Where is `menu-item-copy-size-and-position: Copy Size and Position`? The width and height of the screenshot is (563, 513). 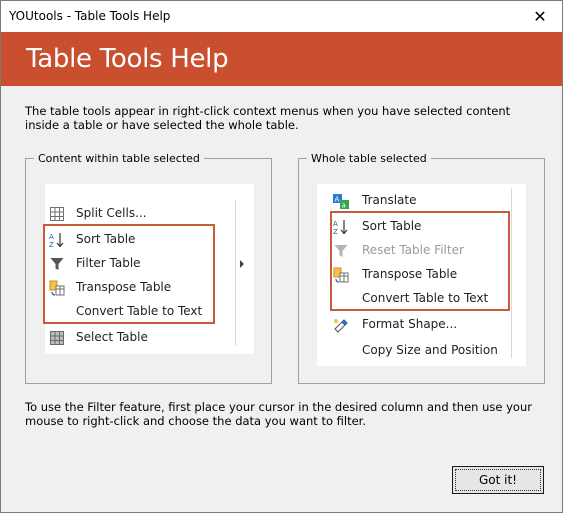
menu-item-copy-size-and-position: Copy Size and Position is located at coordinates (421, 351).